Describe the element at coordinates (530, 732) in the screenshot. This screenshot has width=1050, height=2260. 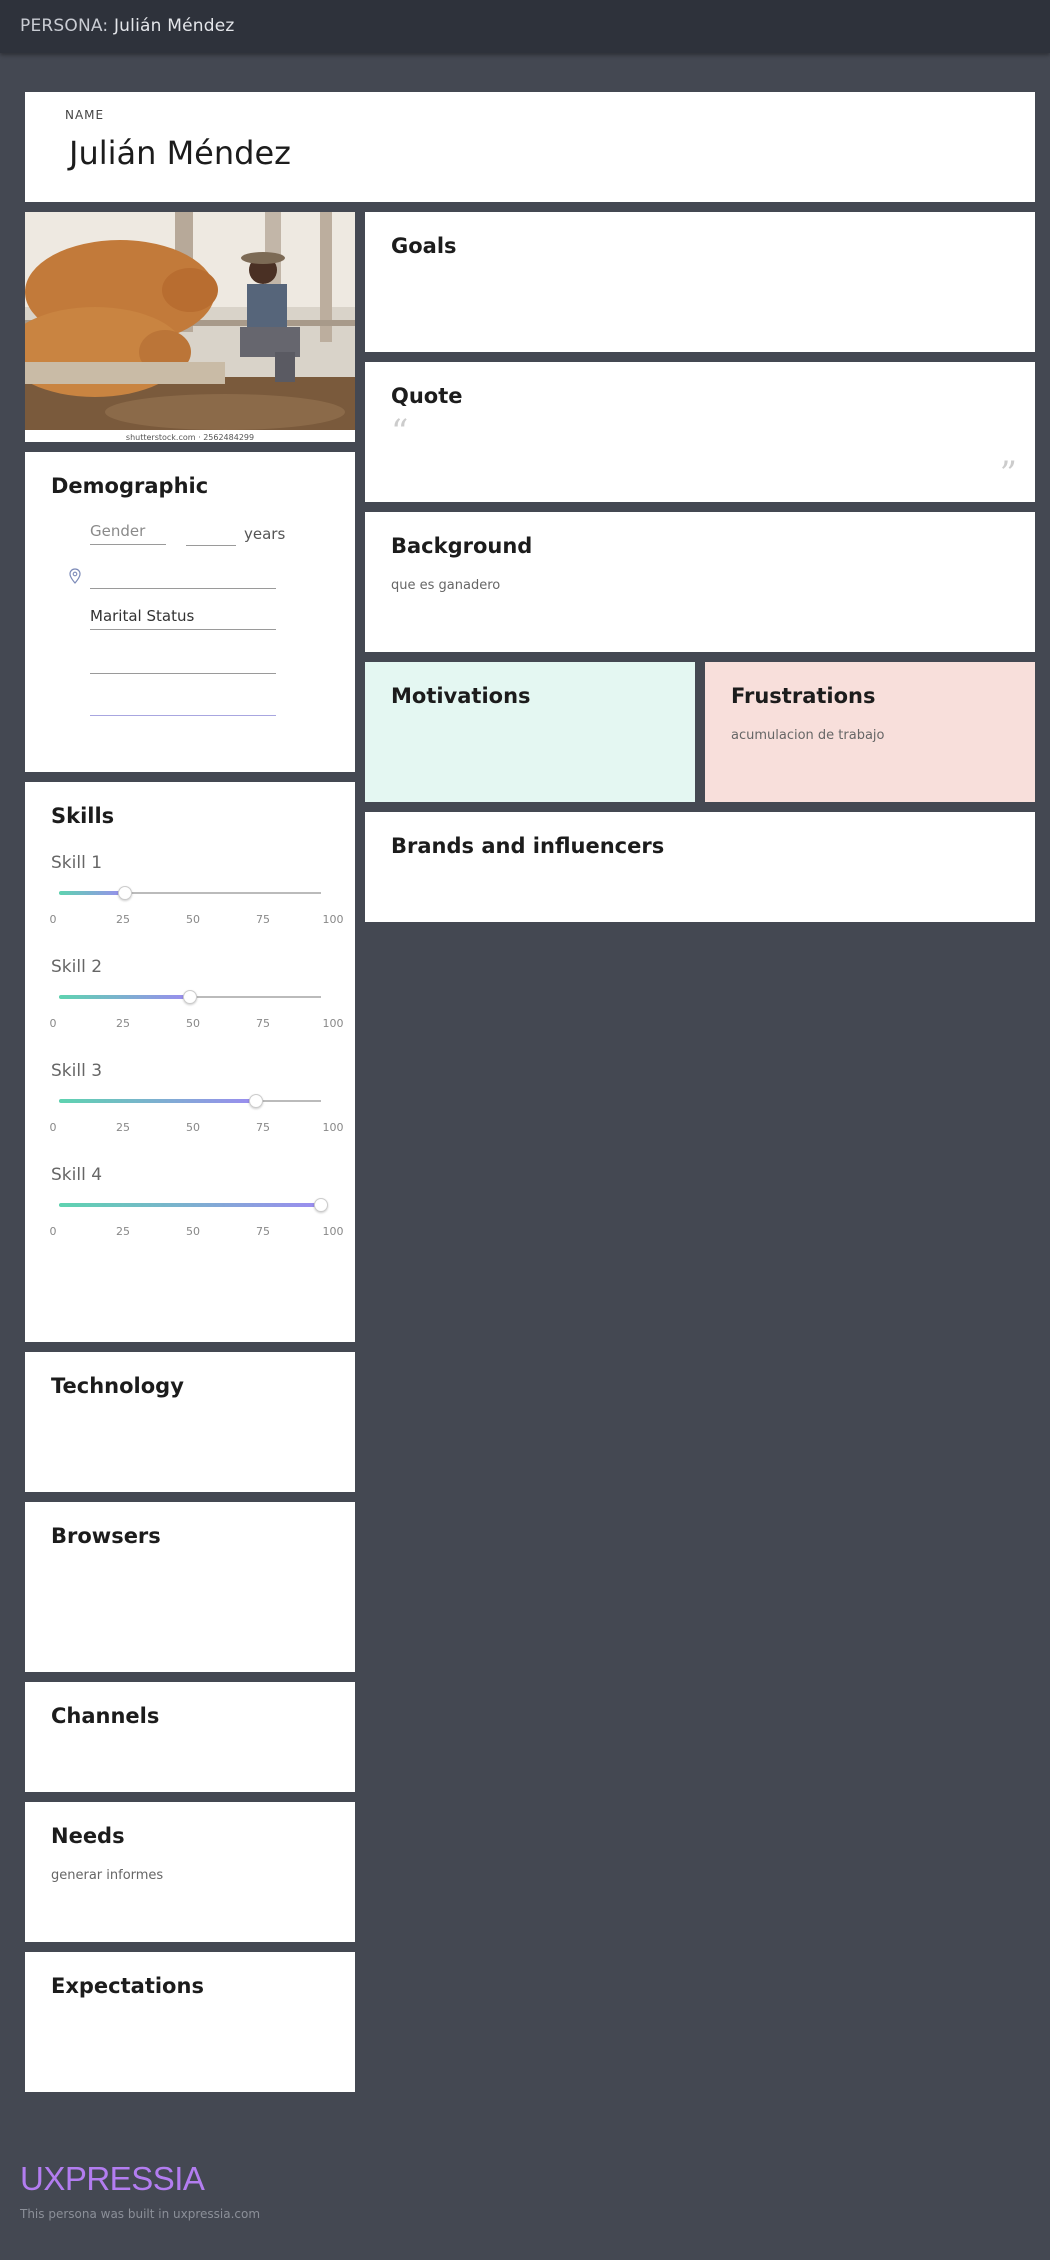
I see `motivations-card: Motivations` at that location.